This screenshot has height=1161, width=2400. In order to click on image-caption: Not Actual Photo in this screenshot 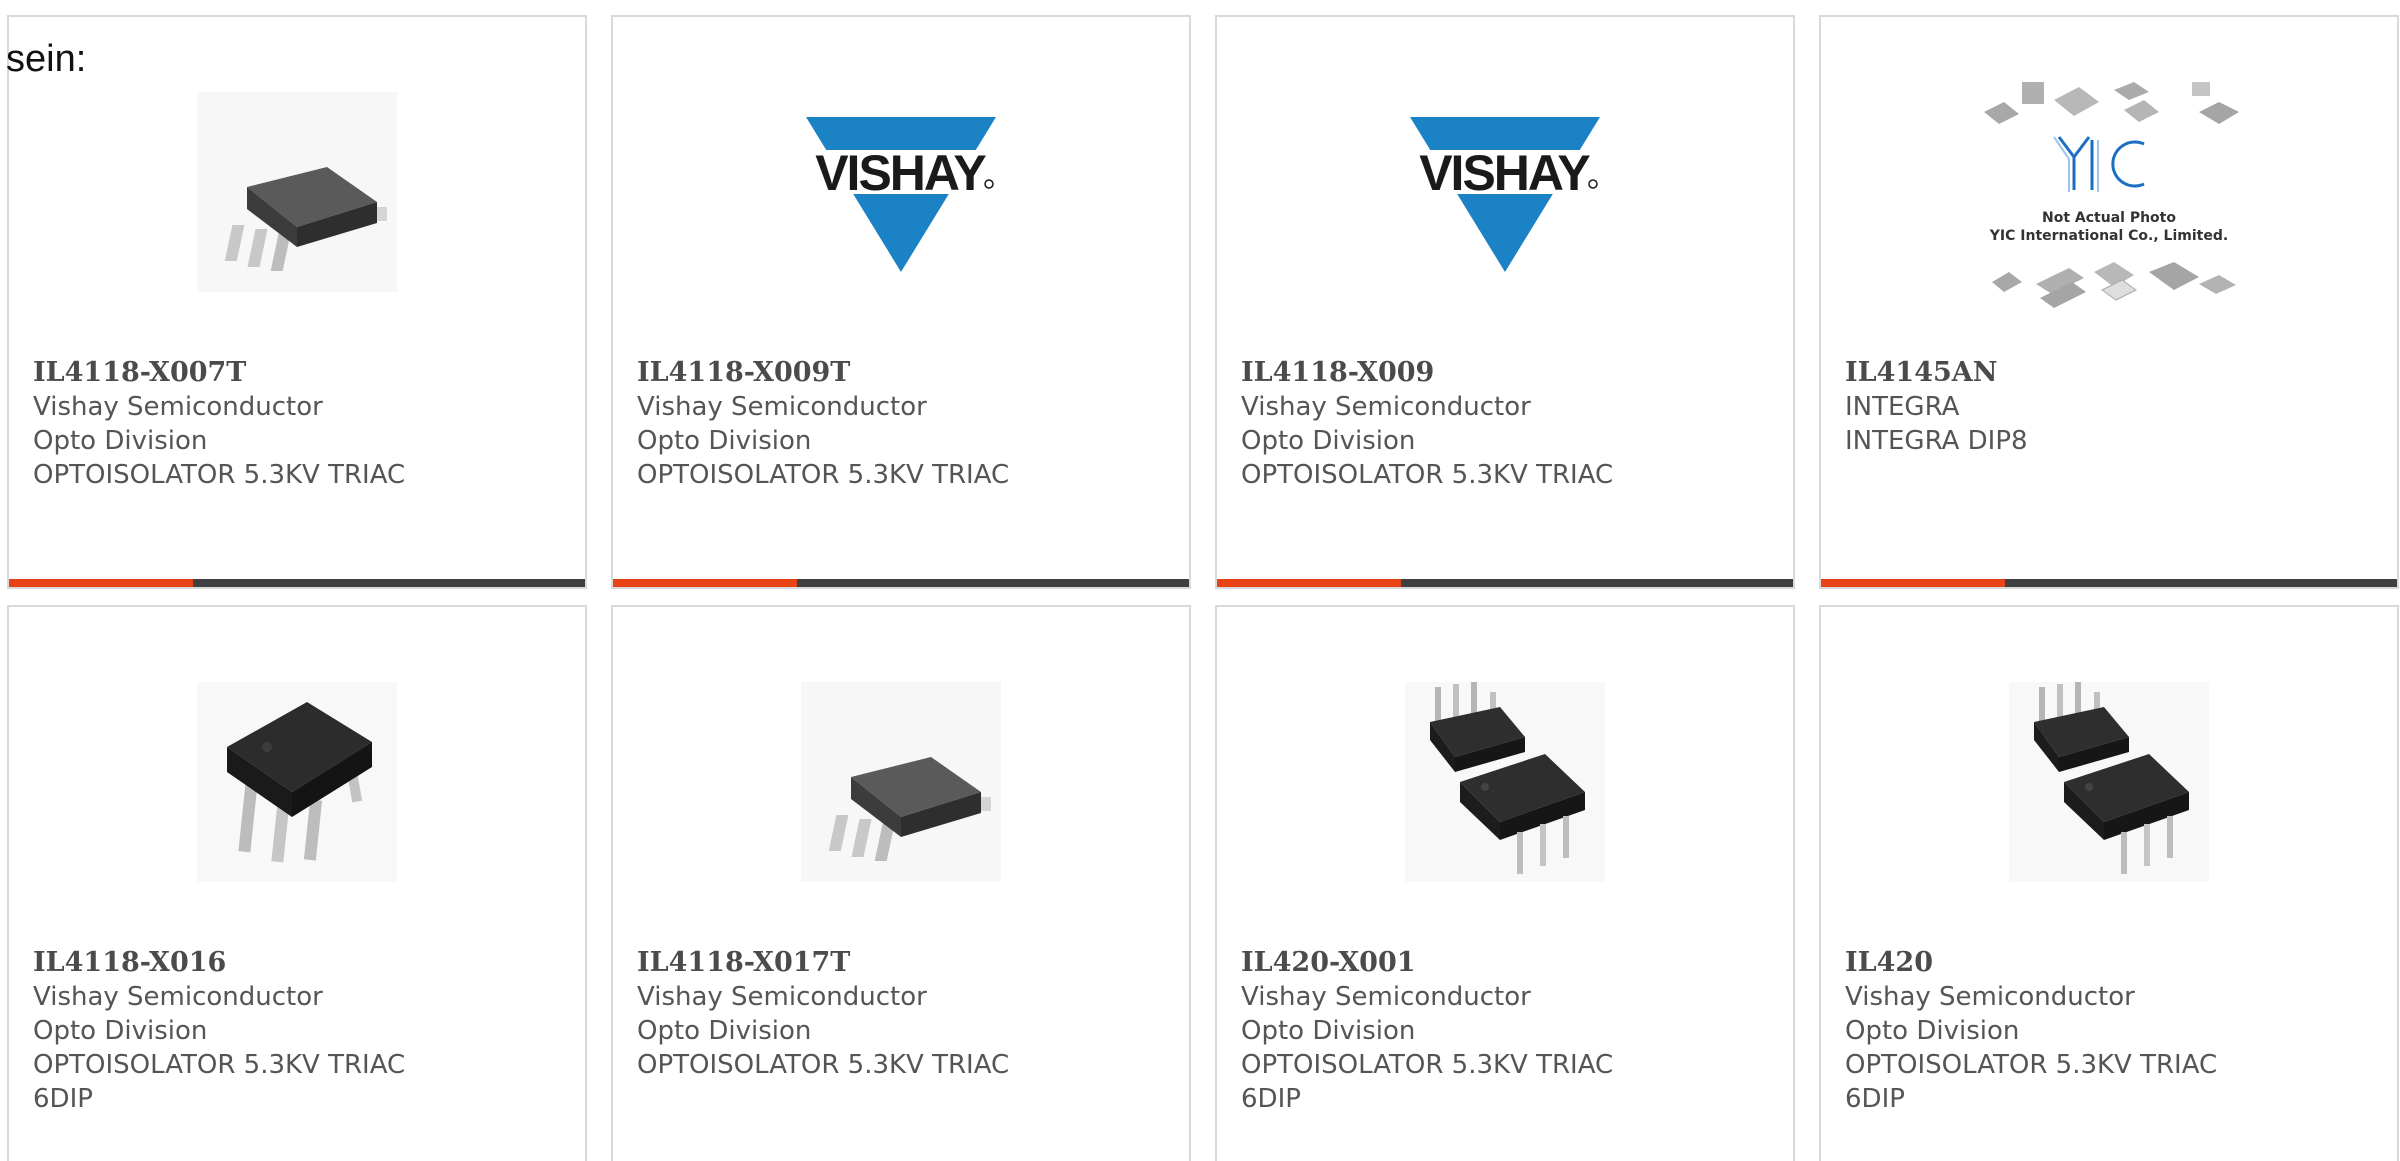, I will do `click(2109, 218)`.